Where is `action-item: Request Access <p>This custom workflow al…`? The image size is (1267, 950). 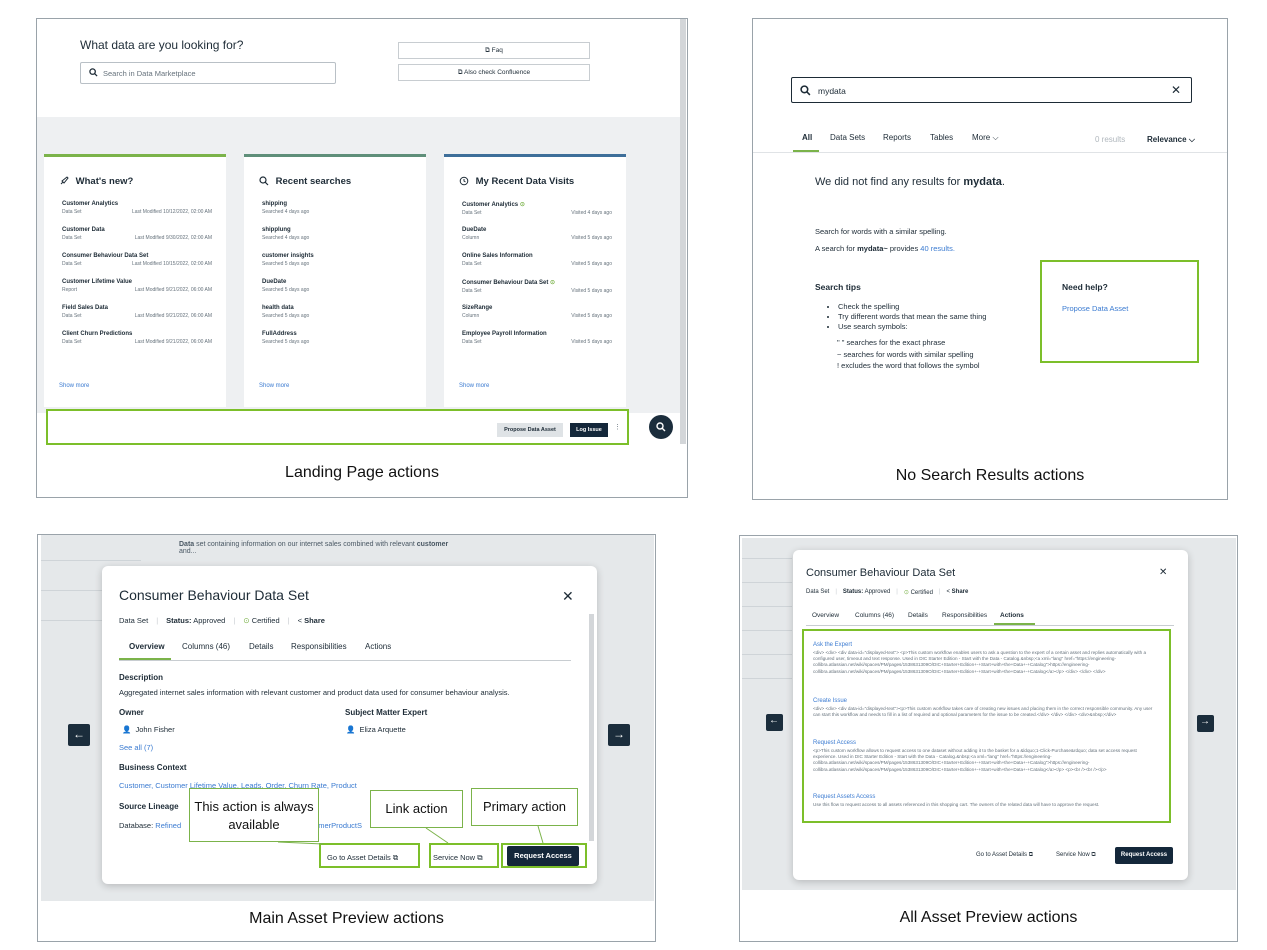
action-item: Request Access <p>This custom workflow al… is located at coordinates (986, 756).